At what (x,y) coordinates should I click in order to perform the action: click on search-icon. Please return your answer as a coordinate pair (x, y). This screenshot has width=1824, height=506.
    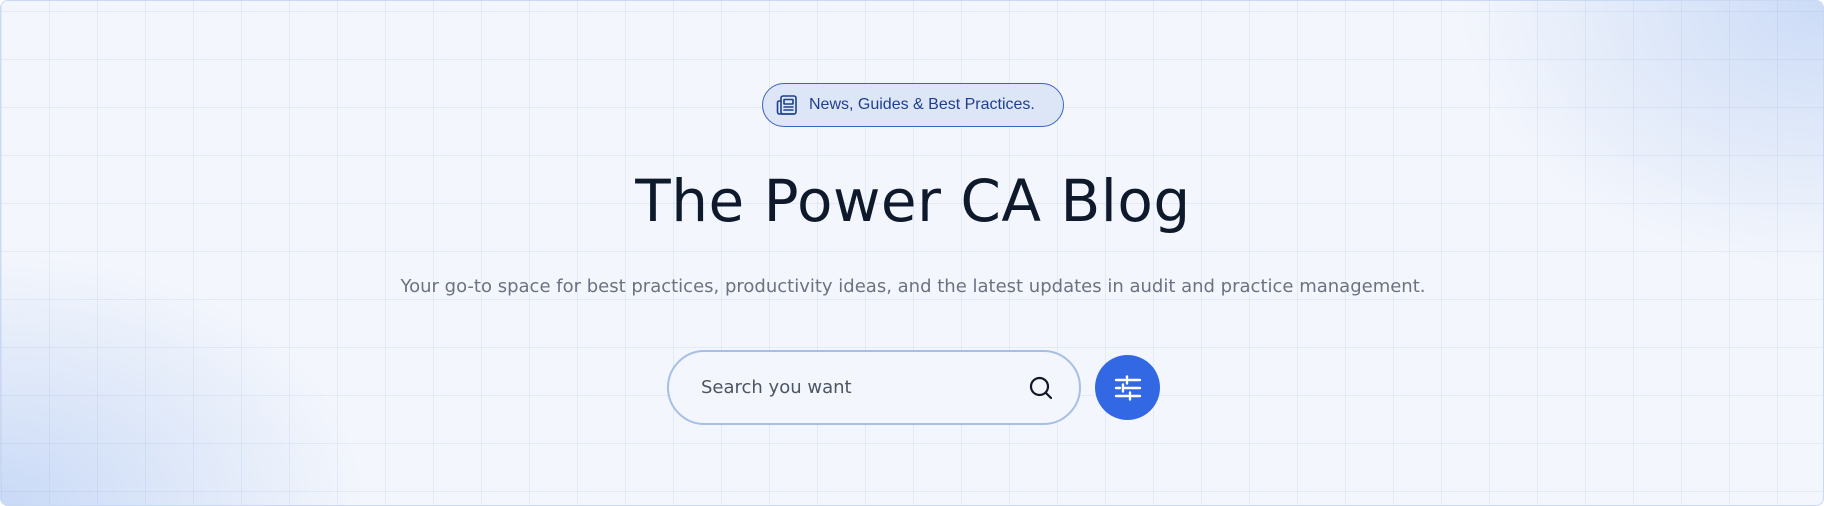
    Looking at the image, I should click on (1041, 388).